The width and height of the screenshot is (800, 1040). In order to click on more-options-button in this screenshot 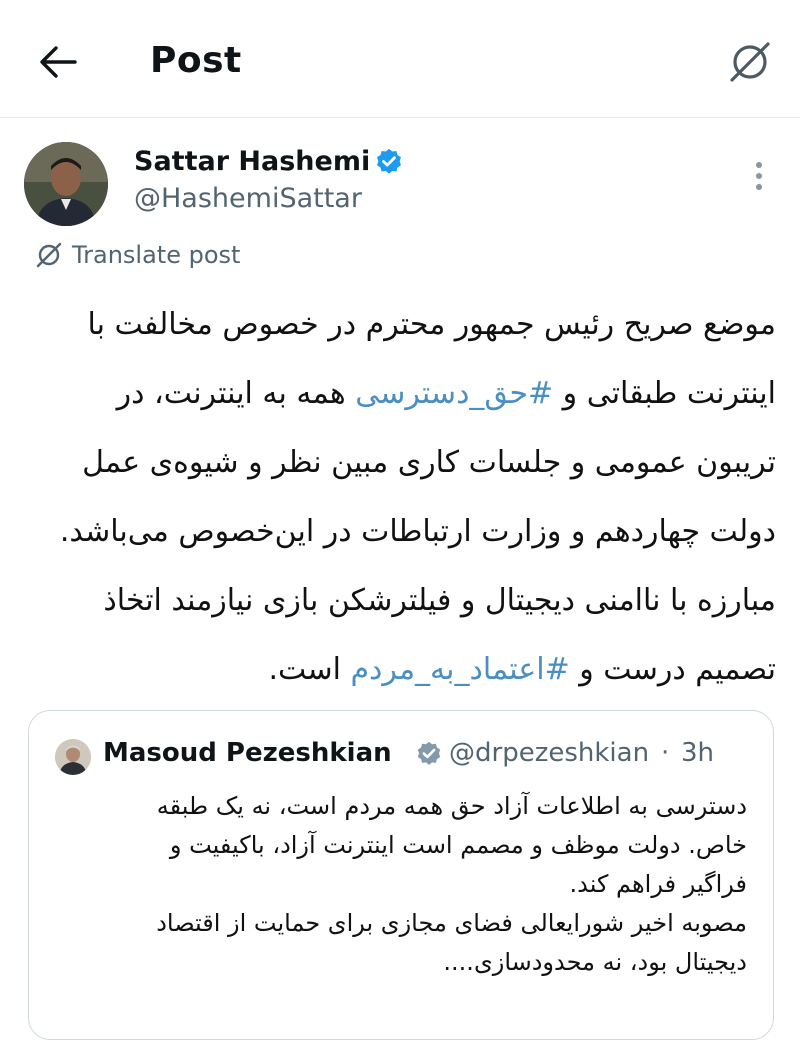, I will do `click(759, 176)`.